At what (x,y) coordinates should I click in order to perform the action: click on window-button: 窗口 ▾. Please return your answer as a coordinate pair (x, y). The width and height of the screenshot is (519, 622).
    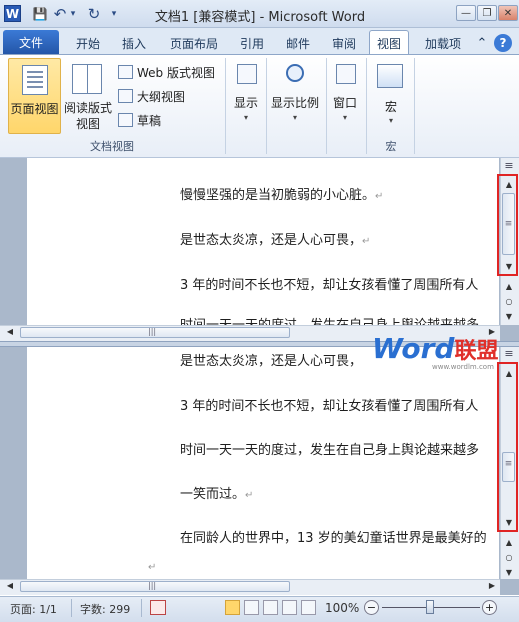
    Looking at the image, I should click on (345, 96).